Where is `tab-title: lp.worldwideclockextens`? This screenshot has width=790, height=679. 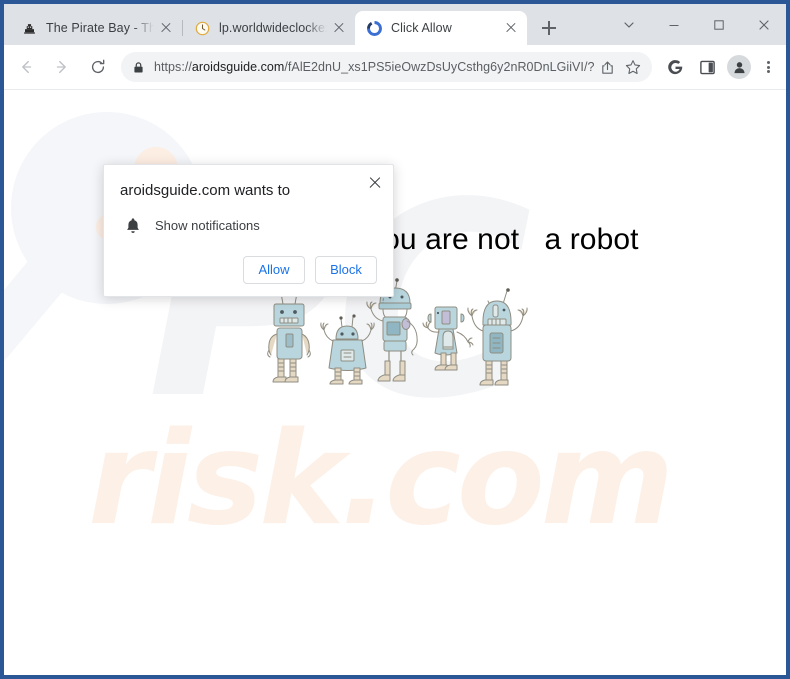 tab-title: lp.worldwideclockextens is located at coordinates (273, 28).